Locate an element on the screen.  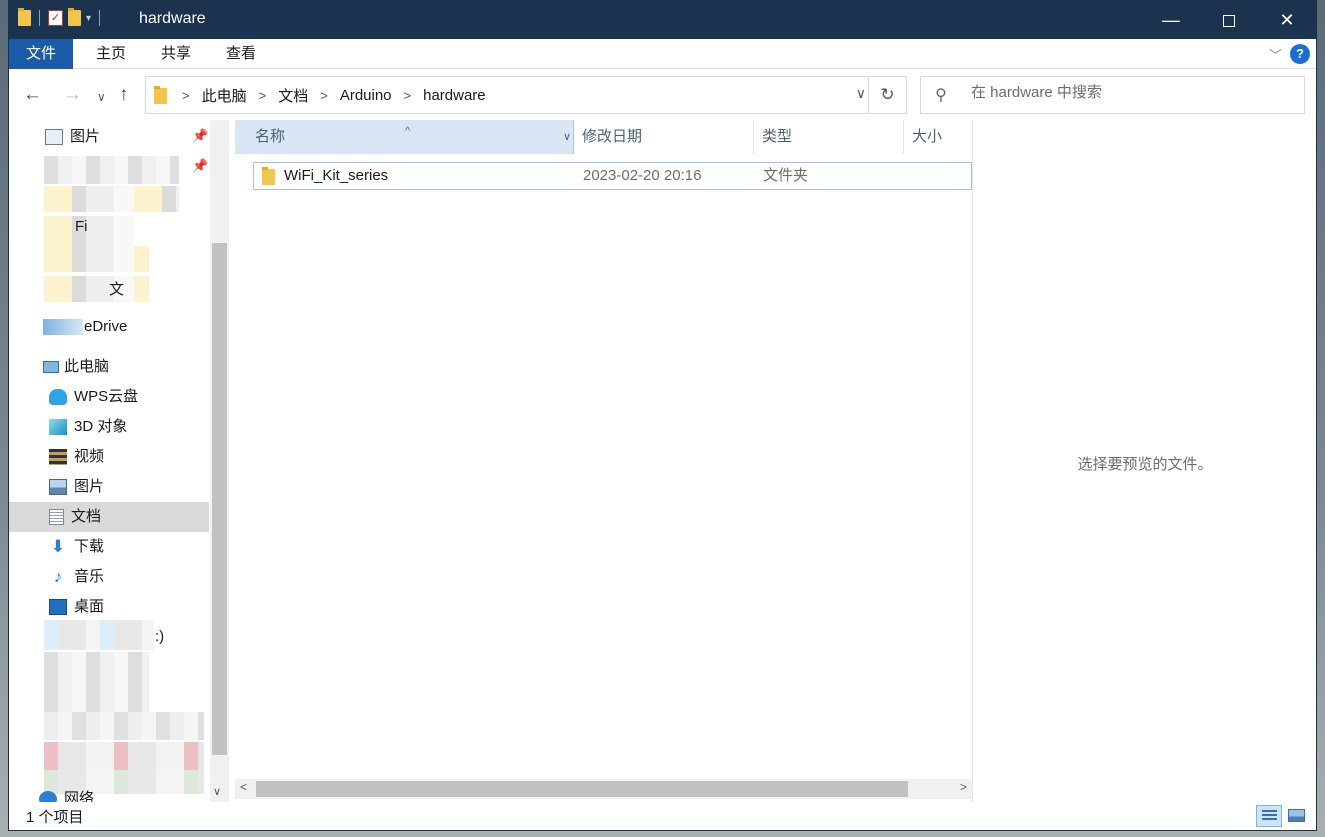
search-icon: ⚲ is located at coordinates (941, 95).